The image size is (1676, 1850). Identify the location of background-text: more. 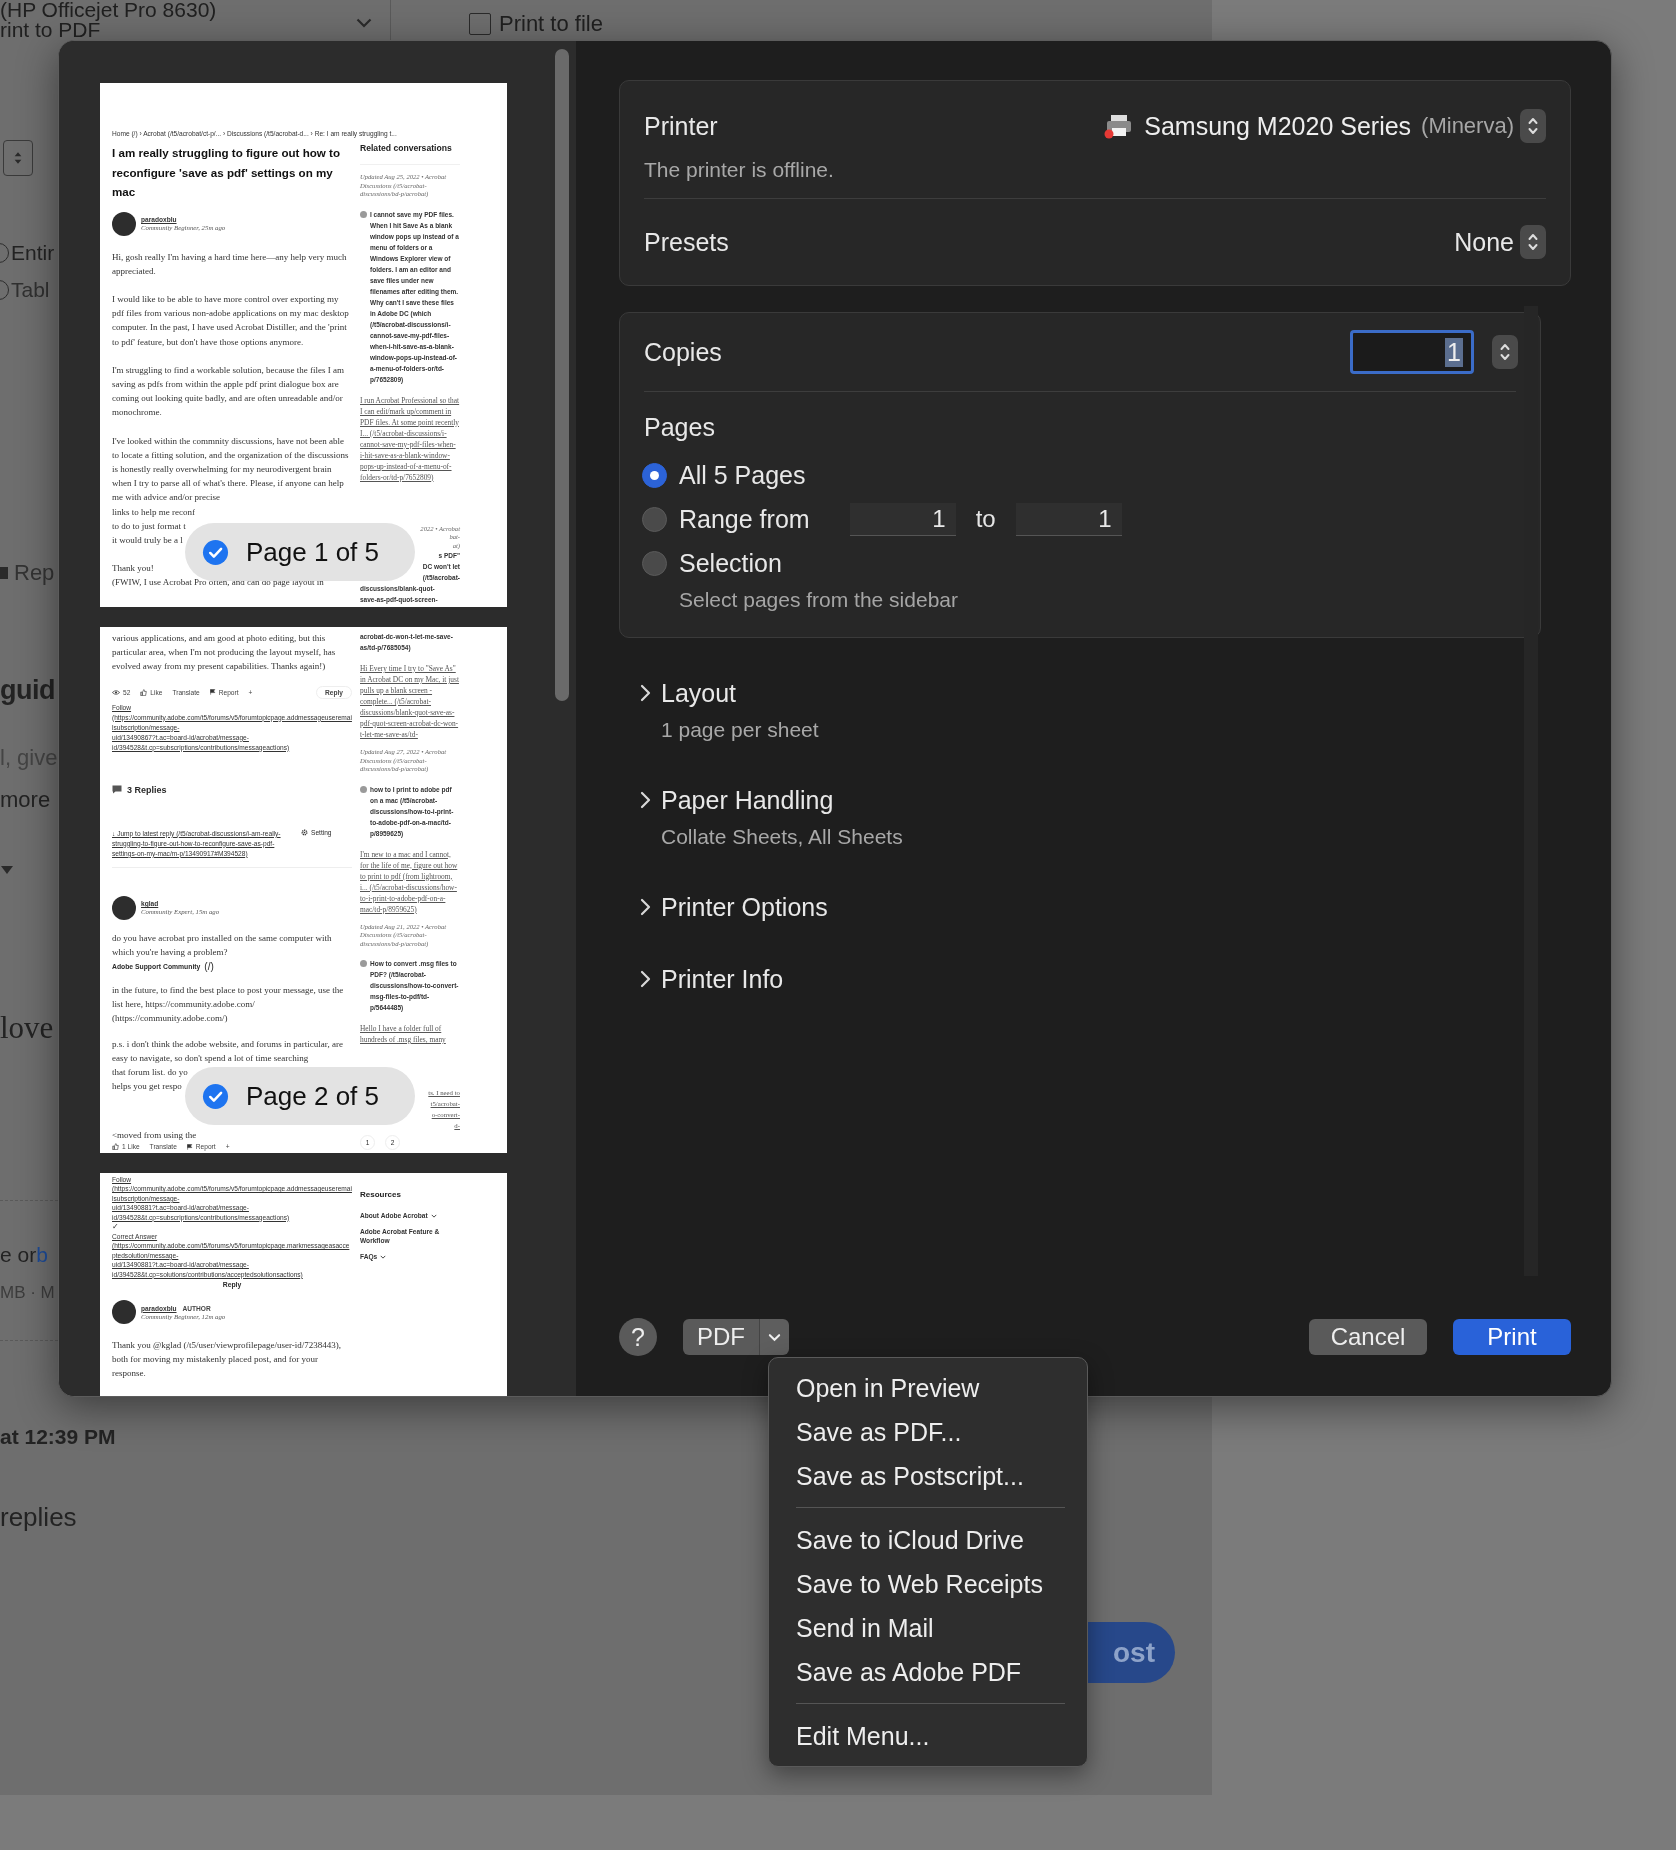
(25, 800).